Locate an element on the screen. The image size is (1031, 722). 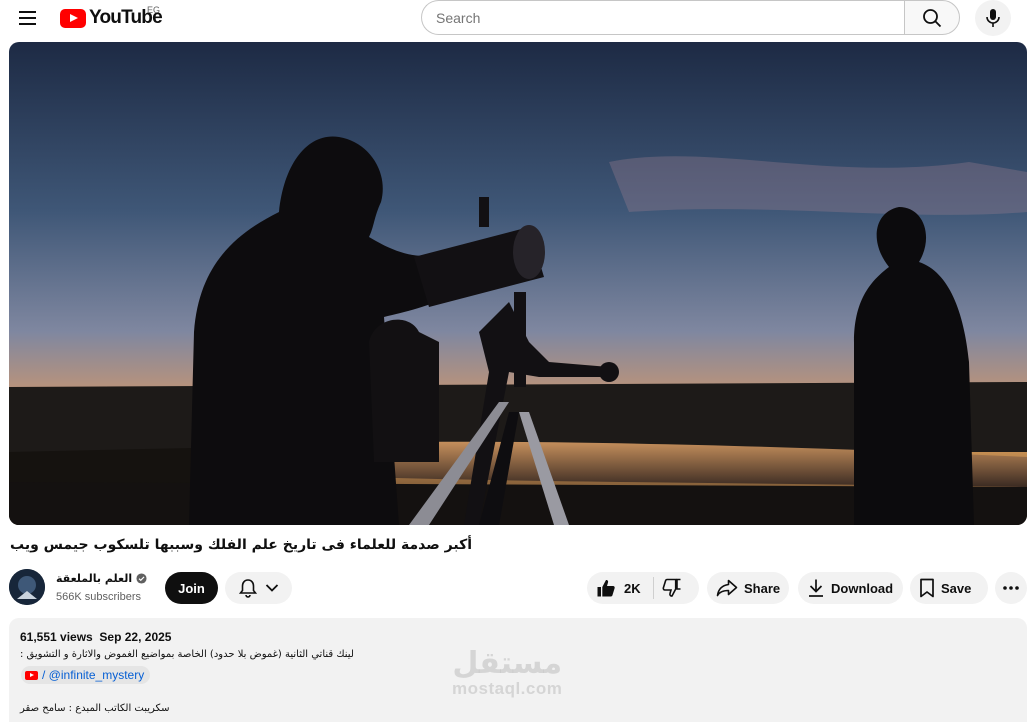
top-bar: YouTube EG is located at coordinates (515, 20).